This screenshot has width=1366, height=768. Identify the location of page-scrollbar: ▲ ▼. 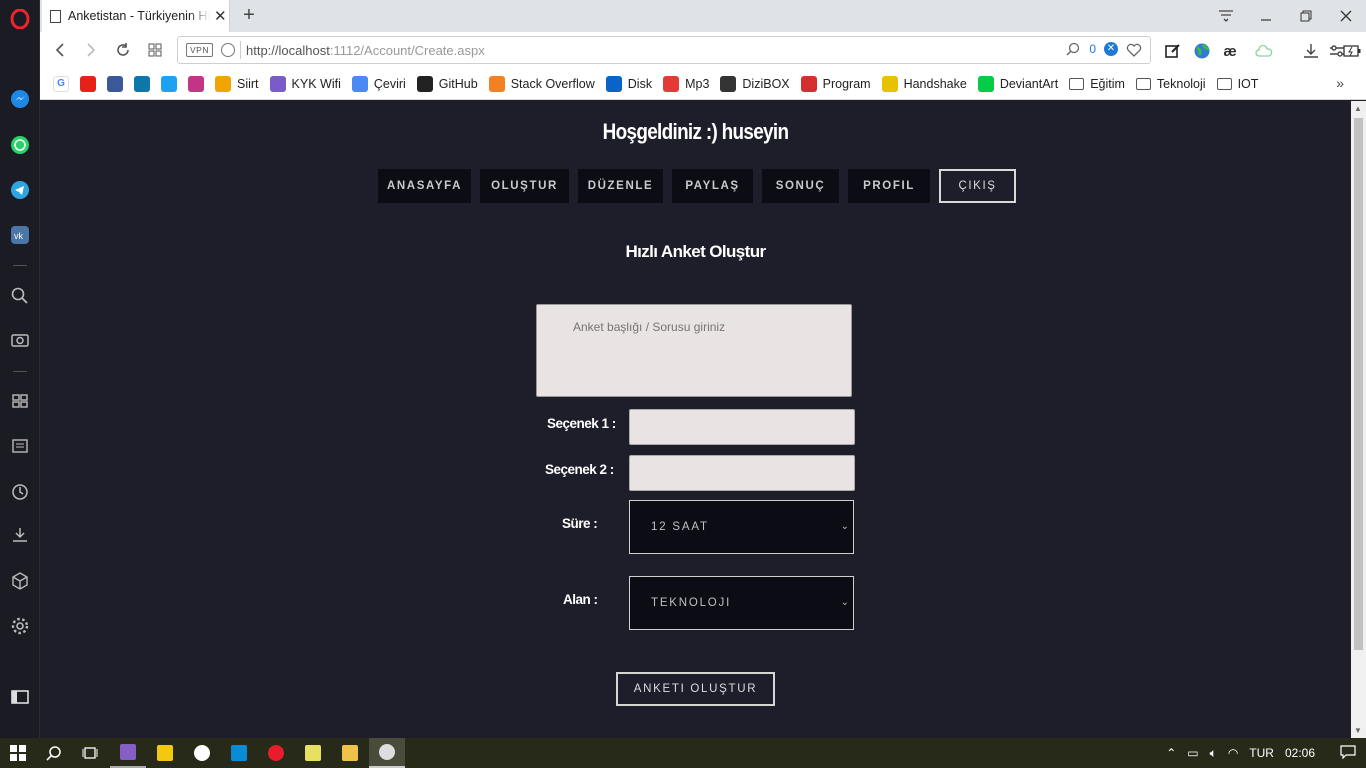
(1358, 419).